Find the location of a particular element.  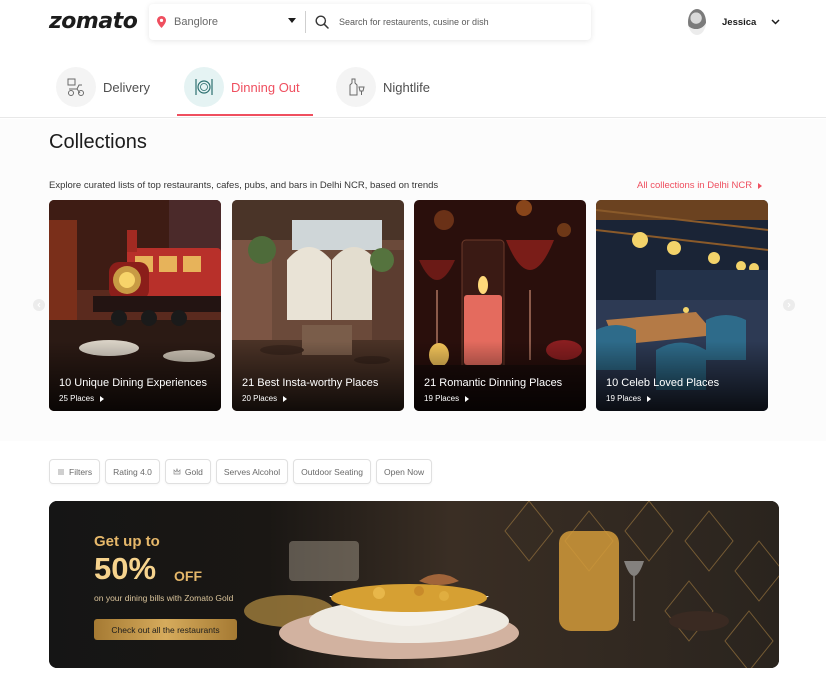

location-text: Banglore is located at coordinates (196, 22).